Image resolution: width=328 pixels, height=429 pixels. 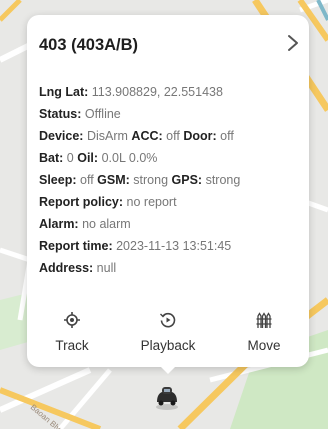 I want to click on track-button: Track, so click(x=72, y=337).